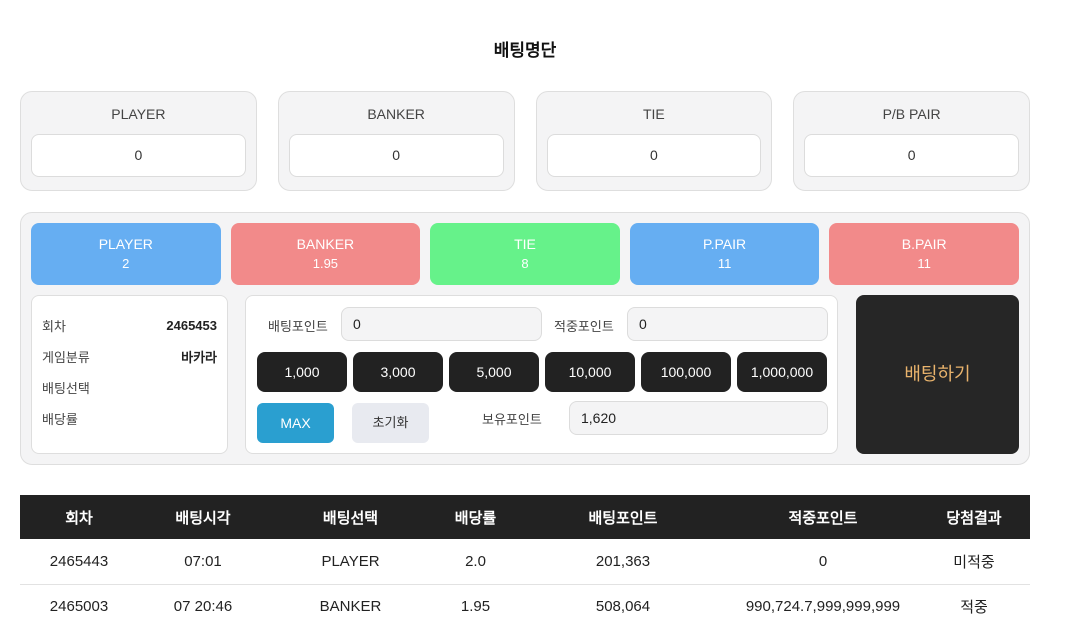  I want to click on info-label: 배당률, so click(60, 419).